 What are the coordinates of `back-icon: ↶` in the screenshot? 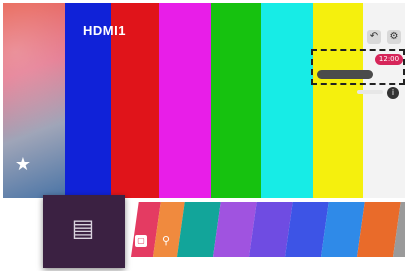 It's located at (374, 37).